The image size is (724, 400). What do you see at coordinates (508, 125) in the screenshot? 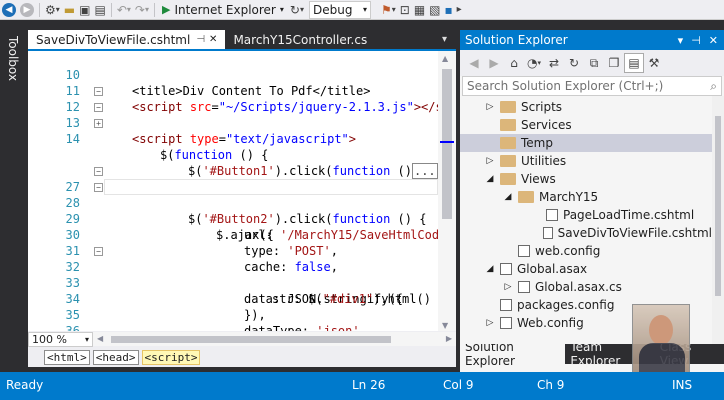
I see `folder-icon` at bounding box center [508, 125].